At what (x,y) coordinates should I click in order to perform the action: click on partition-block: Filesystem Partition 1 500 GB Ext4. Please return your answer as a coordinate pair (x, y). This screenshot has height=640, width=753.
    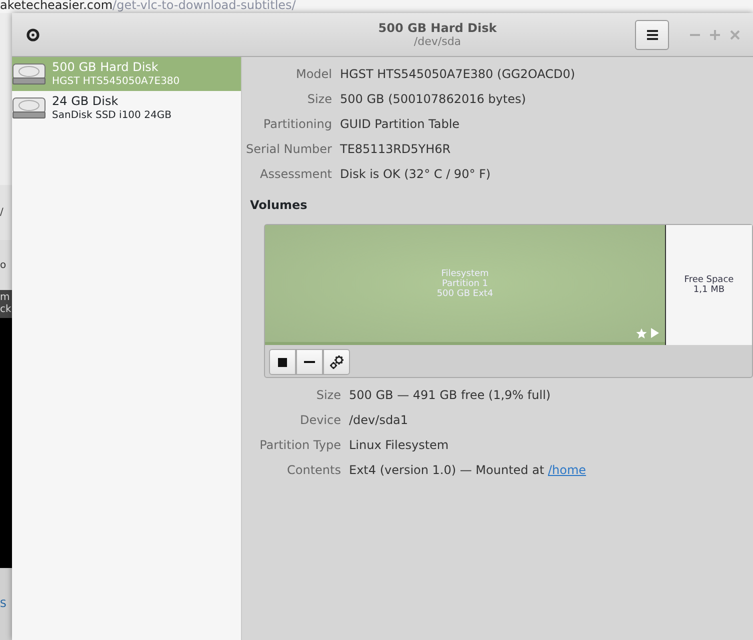
    Looking at the image, I should click on (465, 285).